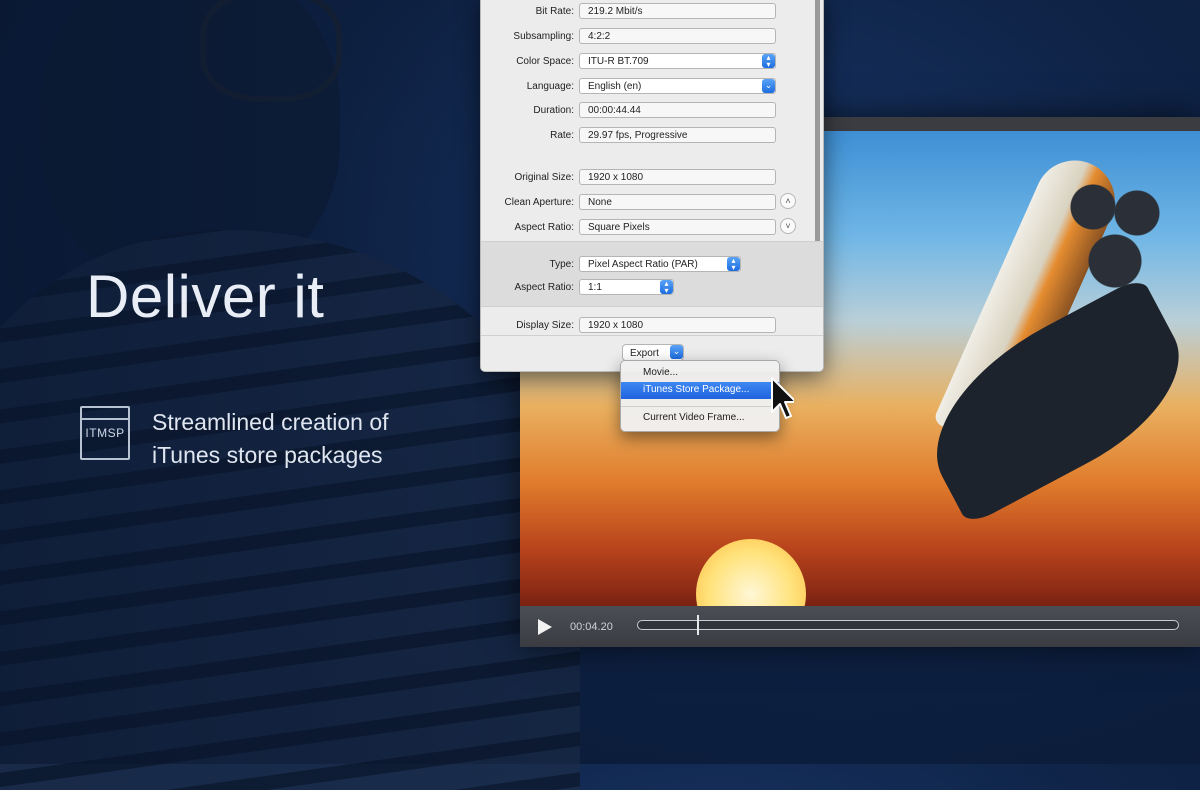 The height and width of the screenshot is (790, 1200). I want to click on mouse-pointer-icon, so click(782, 398).